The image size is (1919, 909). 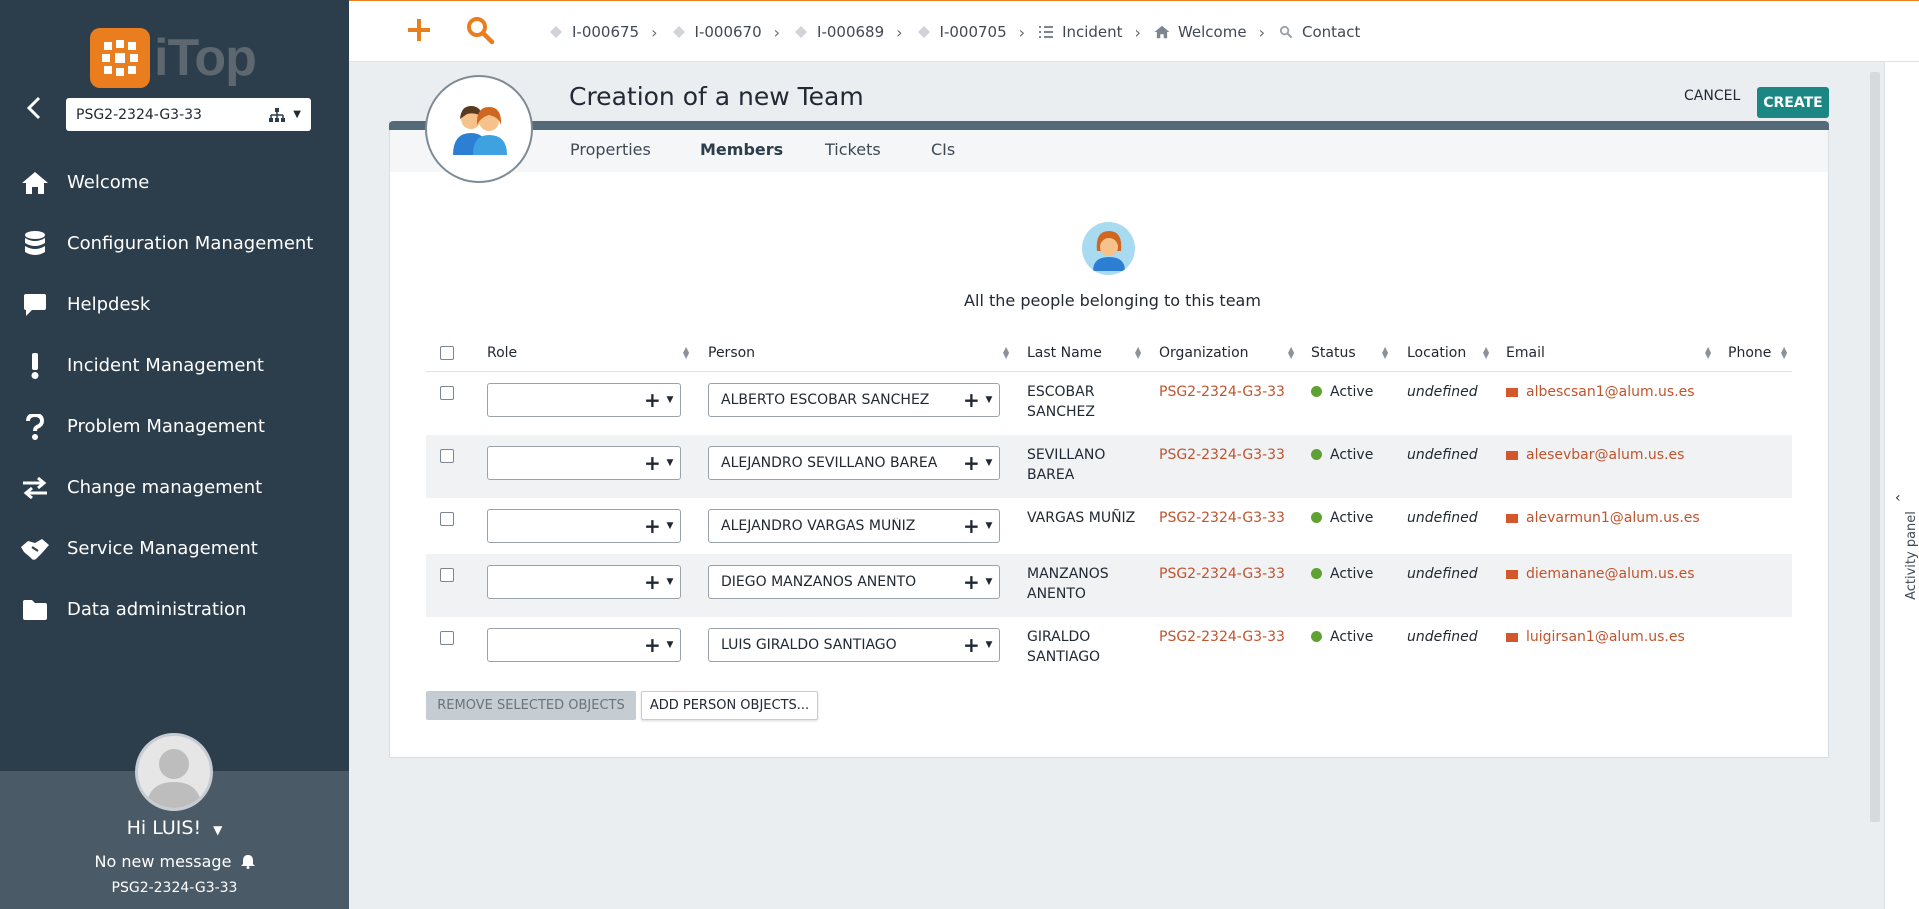 What do you see at coordinates (1316, 573) in the screenshot?
I see `status-dot-icon` at bounding box center [1316, 573].